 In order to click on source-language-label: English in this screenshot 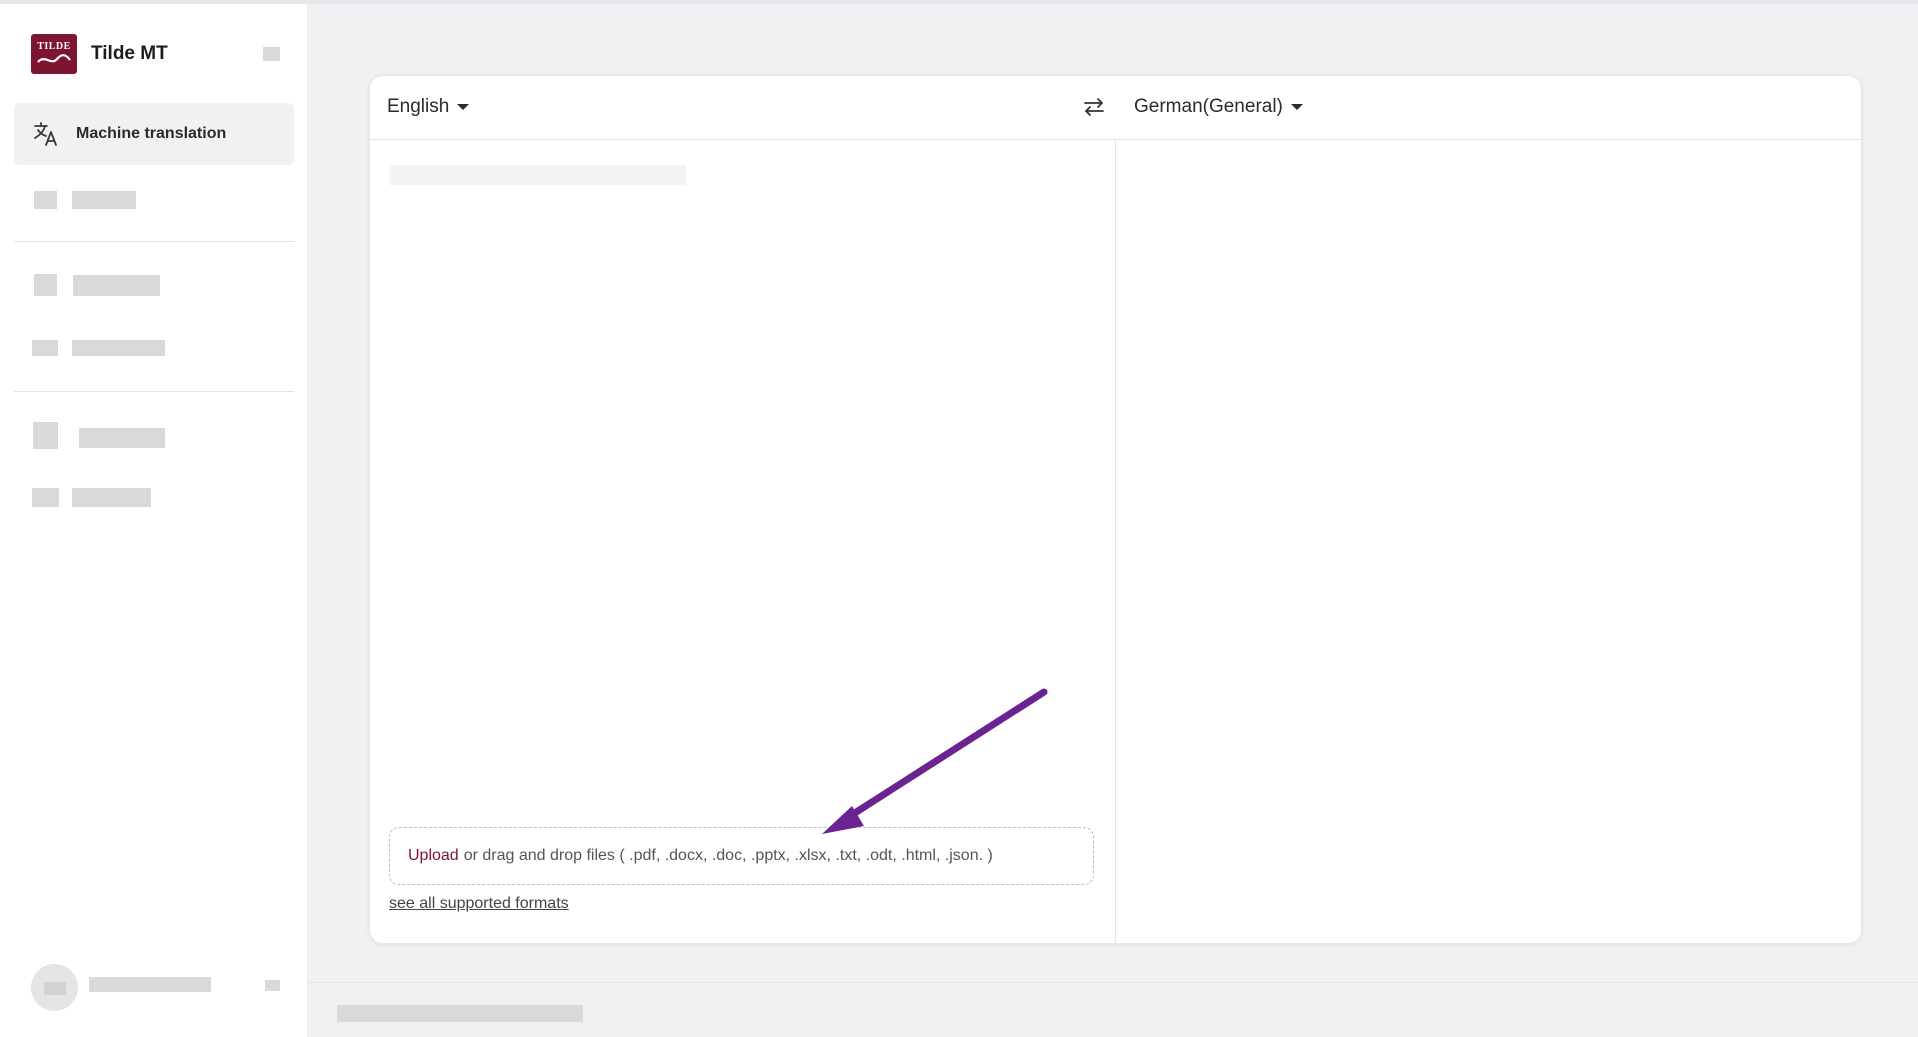, I will do `click(418, 106)`.